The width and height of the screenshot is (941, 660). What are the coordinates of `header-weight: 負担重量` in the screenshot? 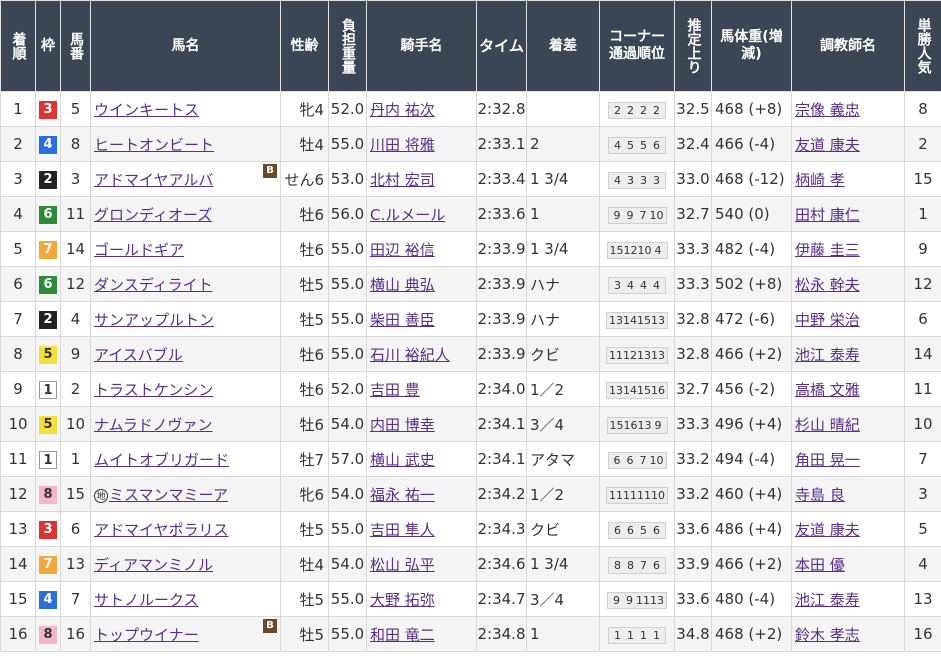 It's located at (347, 46).